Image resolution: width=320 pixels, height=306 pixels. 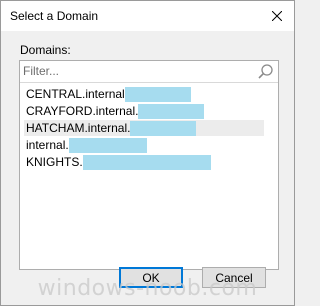 What do you see at coordinates (54, 16) in the screenshot?
I see `dialog-title: Select a Domain` at bounding box center [54, 16].